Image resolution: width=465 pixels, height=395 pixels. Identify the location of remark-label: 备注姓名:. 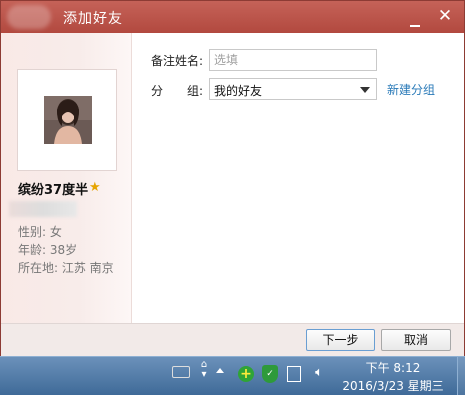
(177, 61).